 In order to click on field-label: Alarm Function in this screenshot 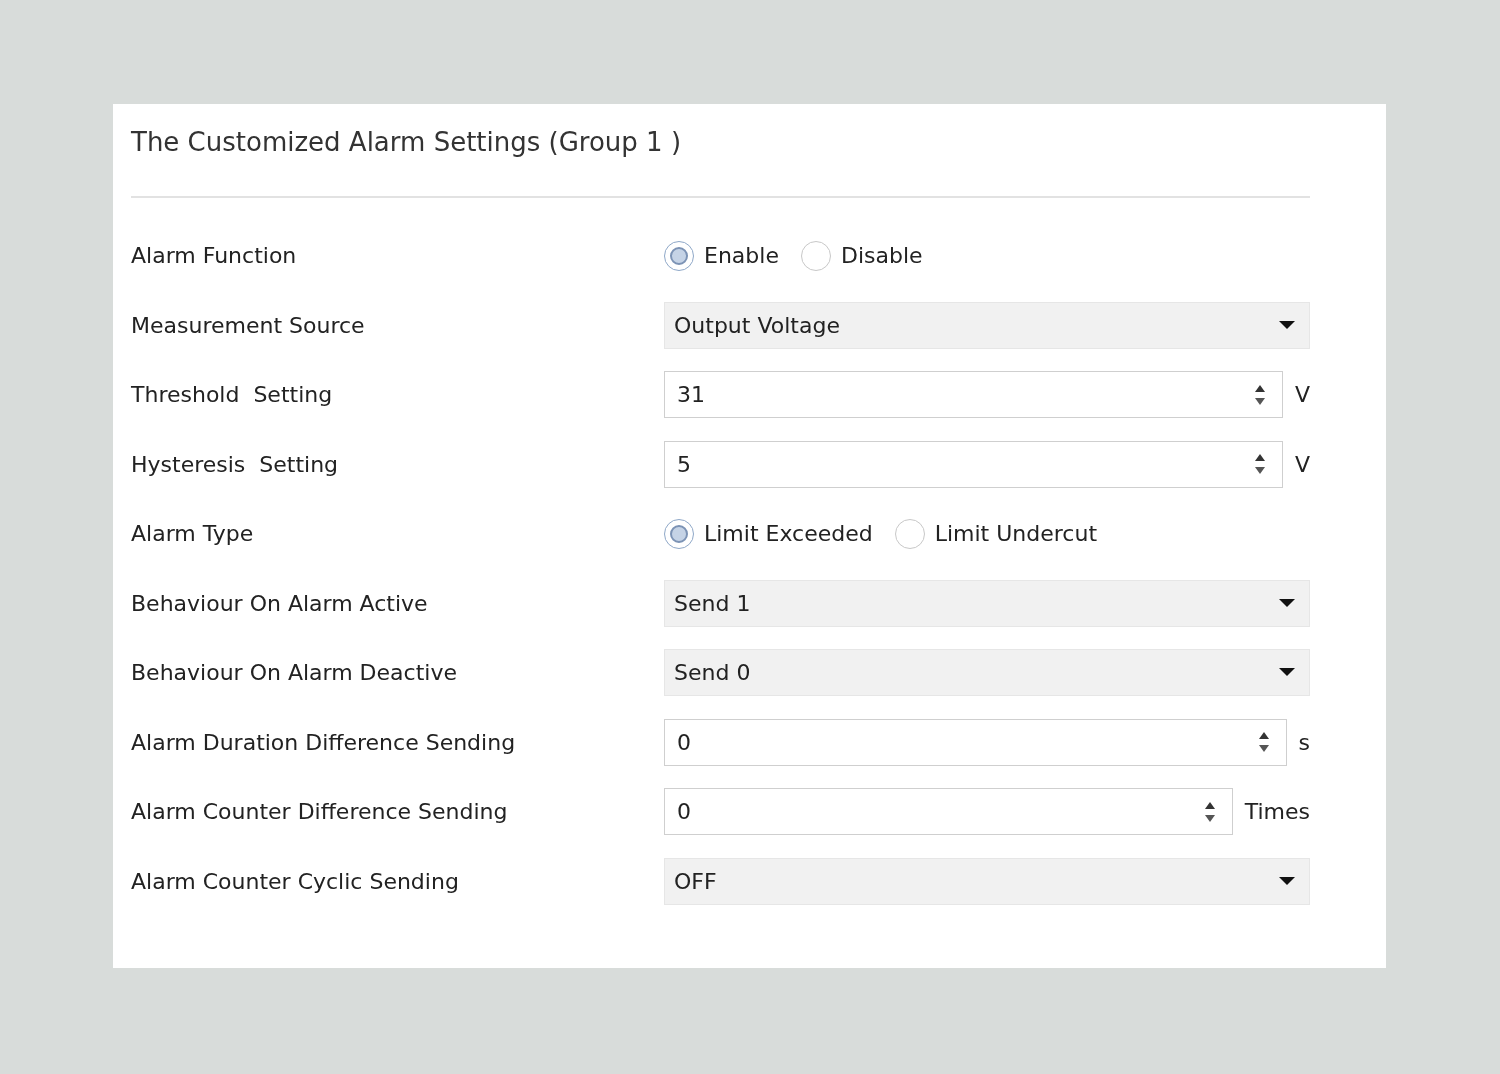, I will do `click(214, 256)`.